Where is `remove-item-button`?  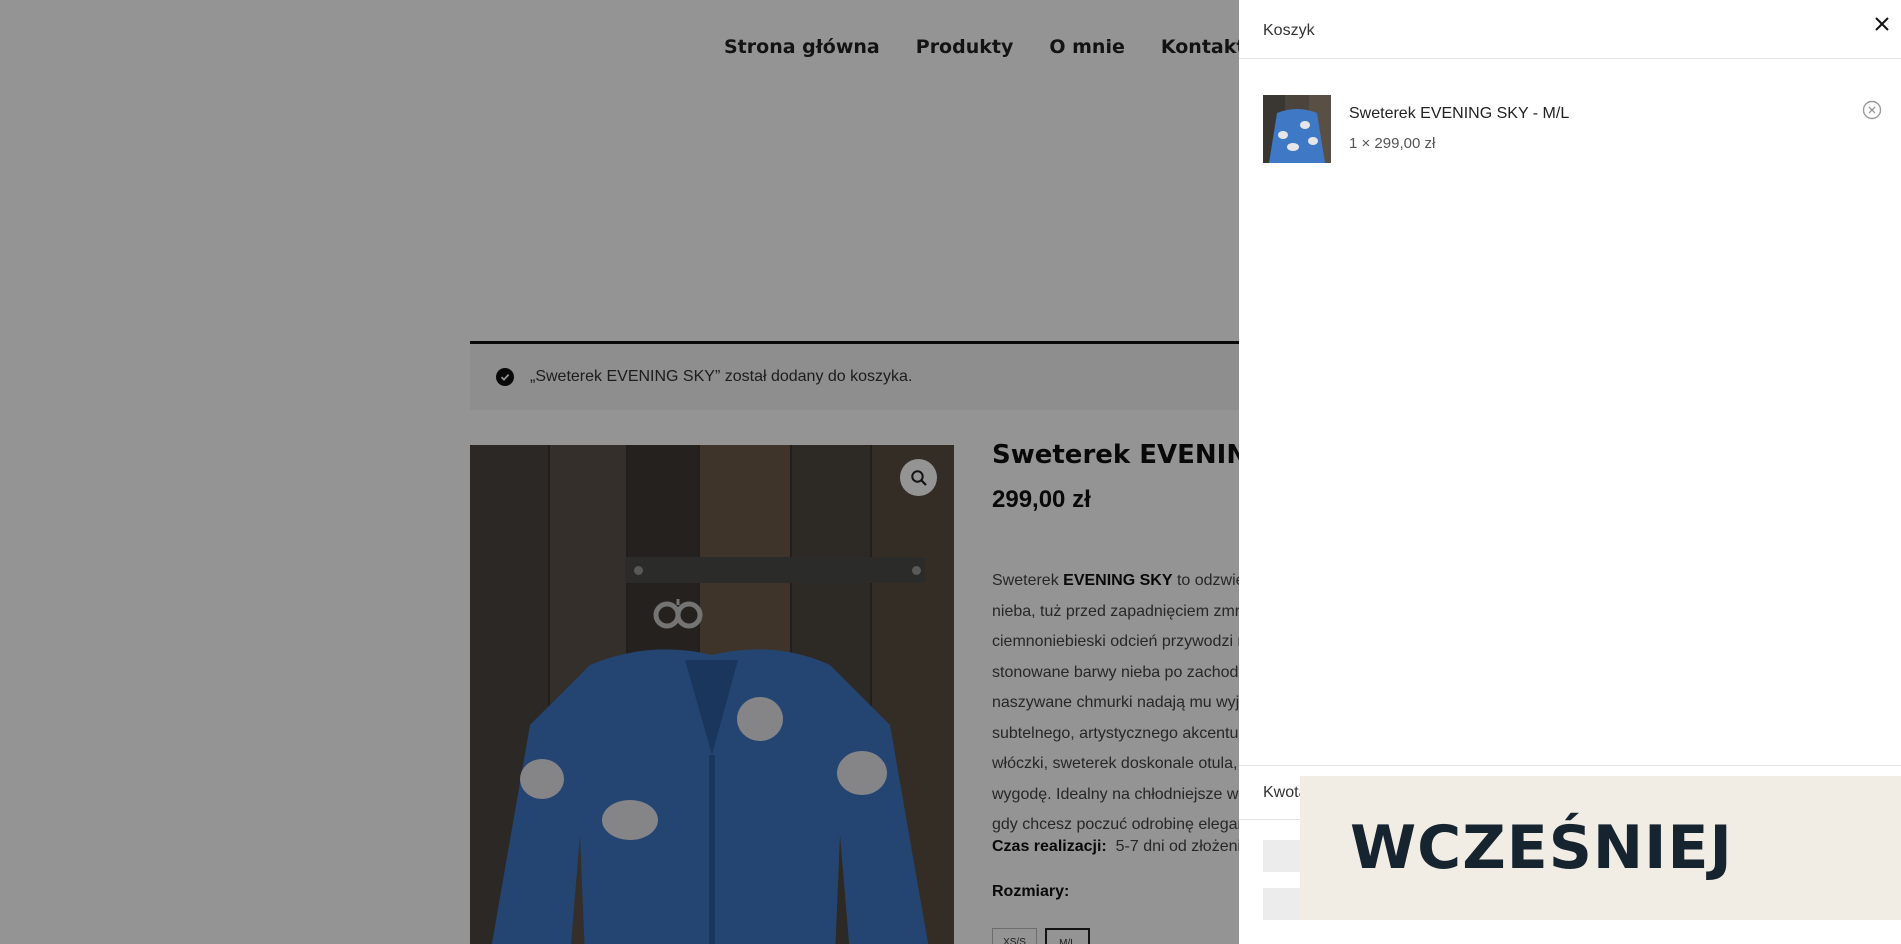
remove-item-button is located at coordinates (1872, 110).